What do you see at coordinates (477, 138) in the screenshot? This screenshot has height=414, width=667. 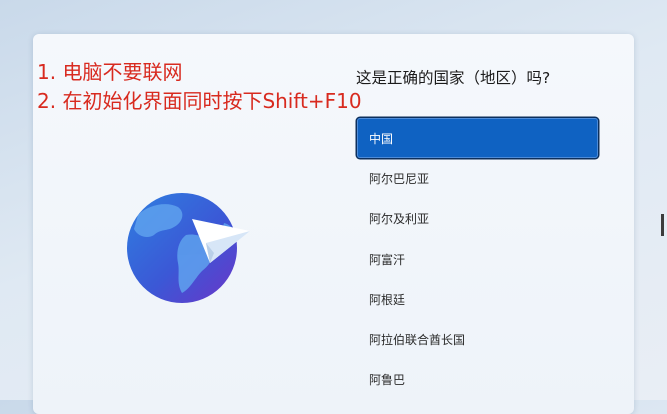 I see `list-item-selected: 中国` at bounding box center [477, 138].